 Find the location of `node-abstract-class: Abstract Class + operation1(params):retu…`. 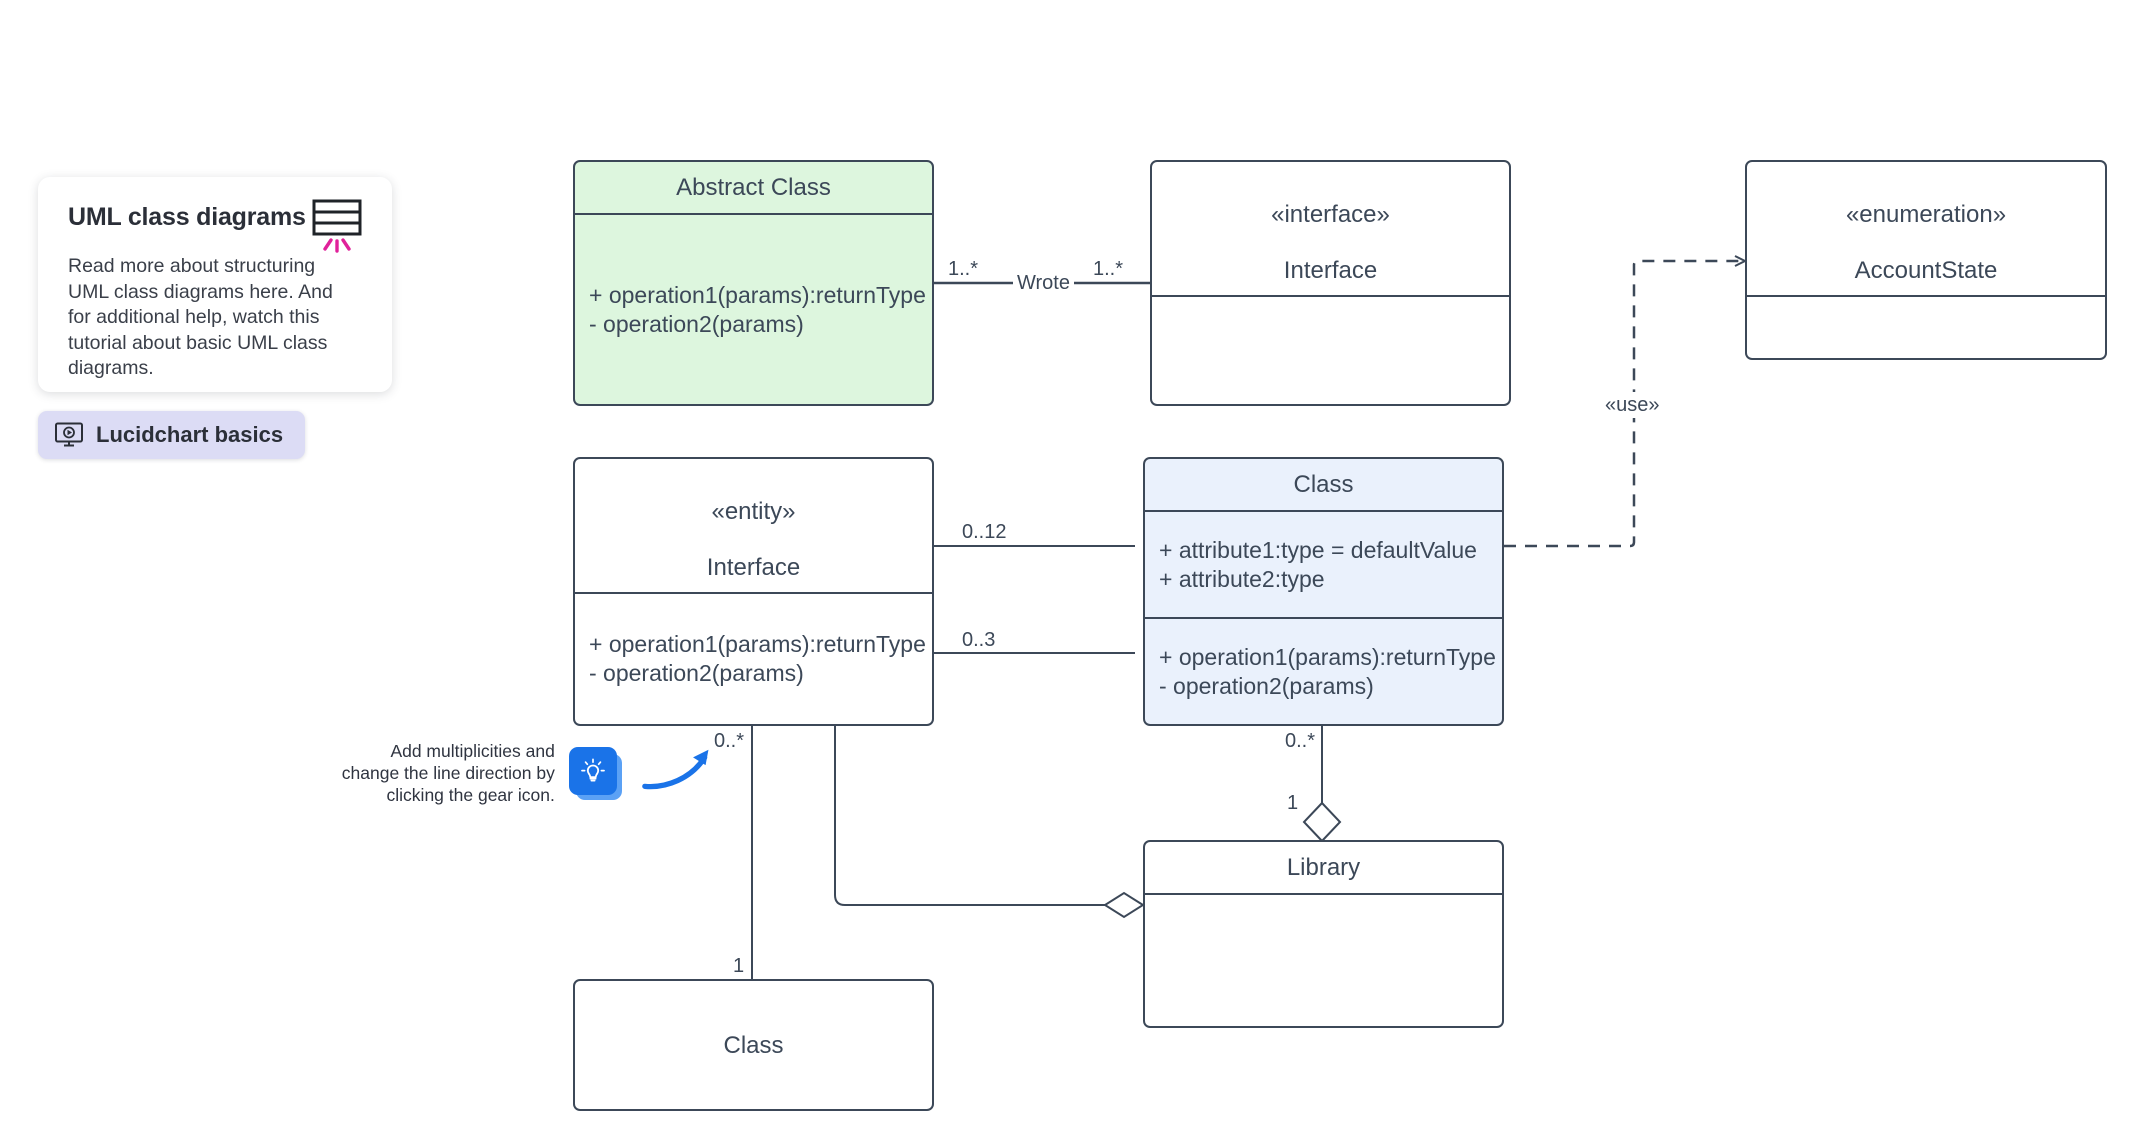

node-abstract-class: Abstract Class + operation1(params):retu… is located at coordinates (753, 283).